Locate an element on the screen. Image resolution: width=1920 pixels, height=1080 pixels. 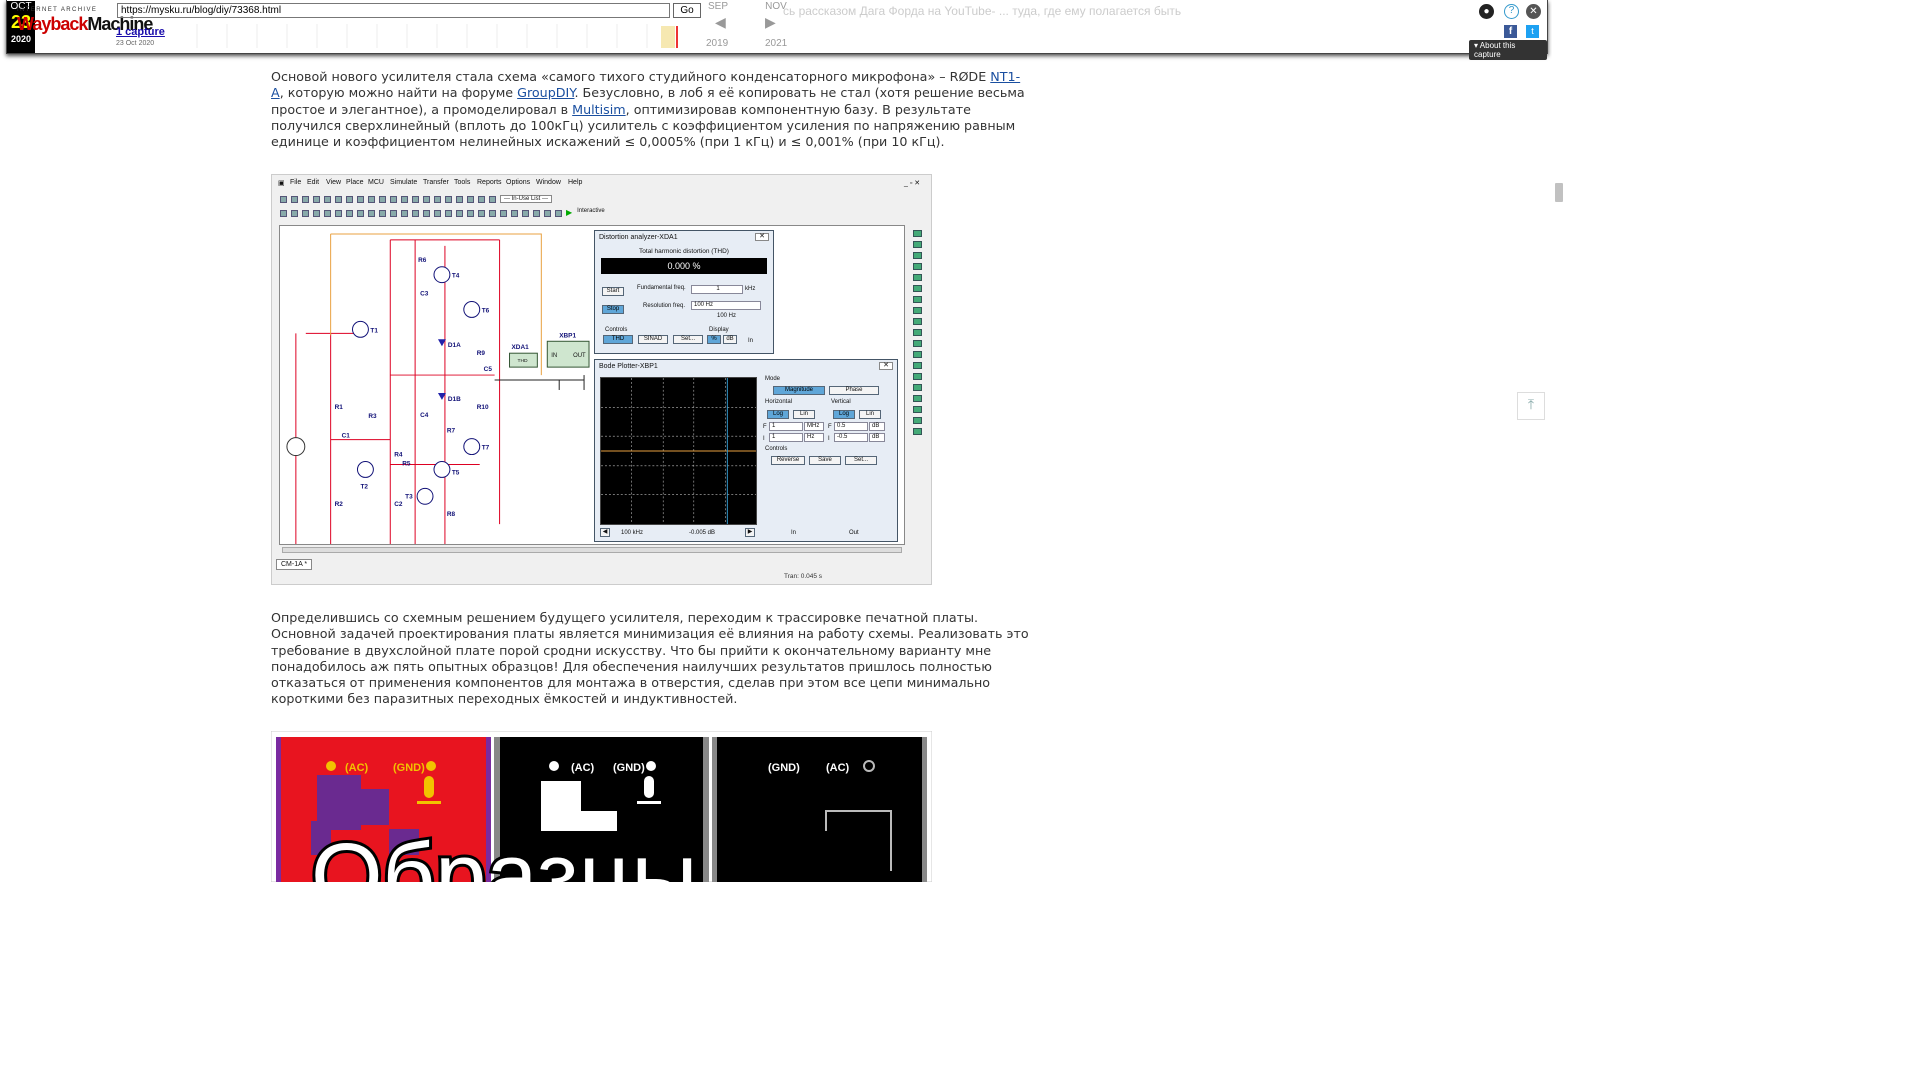
db-button: dB is located at coordinates (730, 339).